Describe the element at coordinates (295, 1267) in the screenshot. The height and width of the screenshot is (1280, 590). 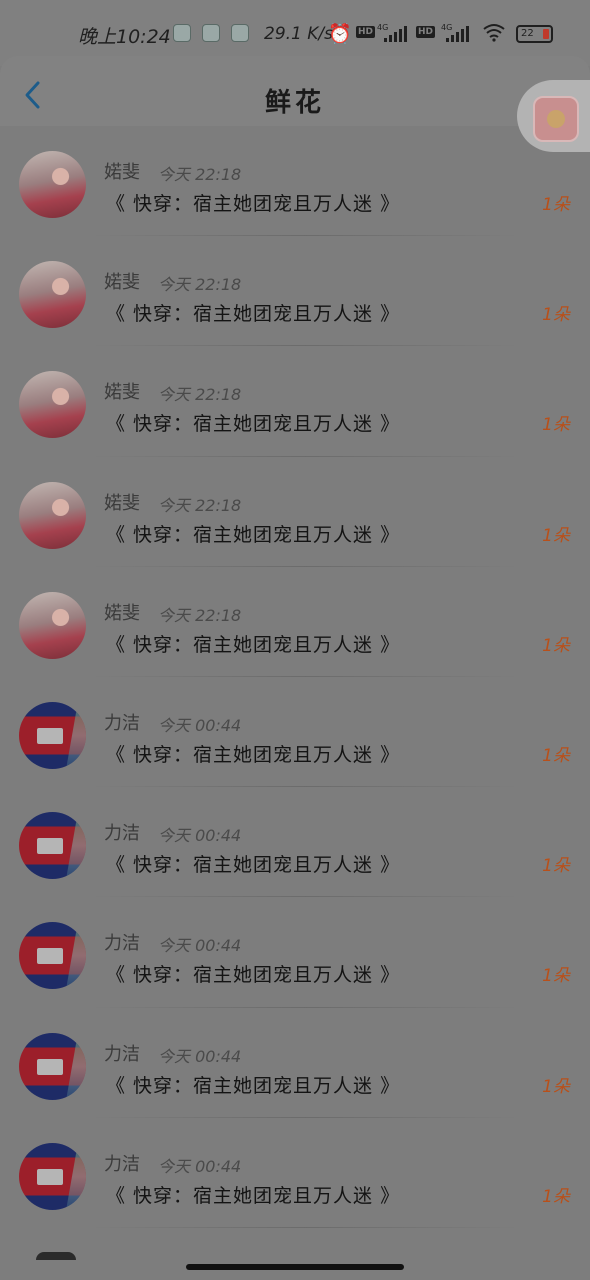
I see `home-indicator` at that location.